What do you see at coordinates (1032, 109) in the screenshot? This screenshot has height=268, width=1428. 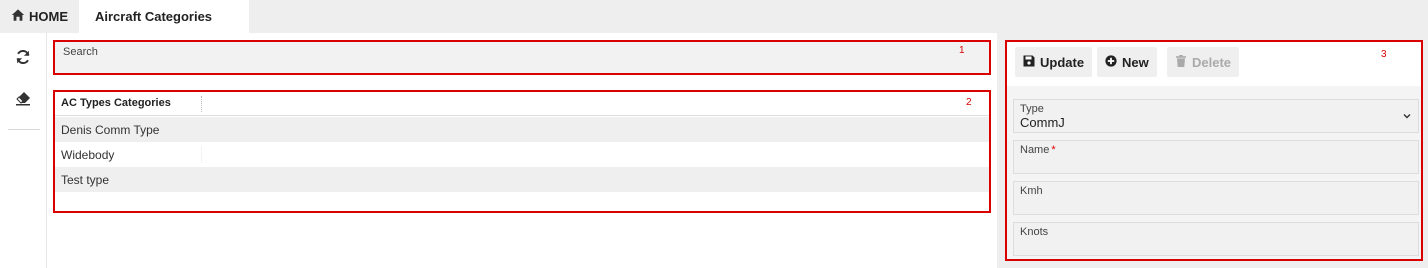 I see `type-label: Type` at bounding box center [1032, 109].